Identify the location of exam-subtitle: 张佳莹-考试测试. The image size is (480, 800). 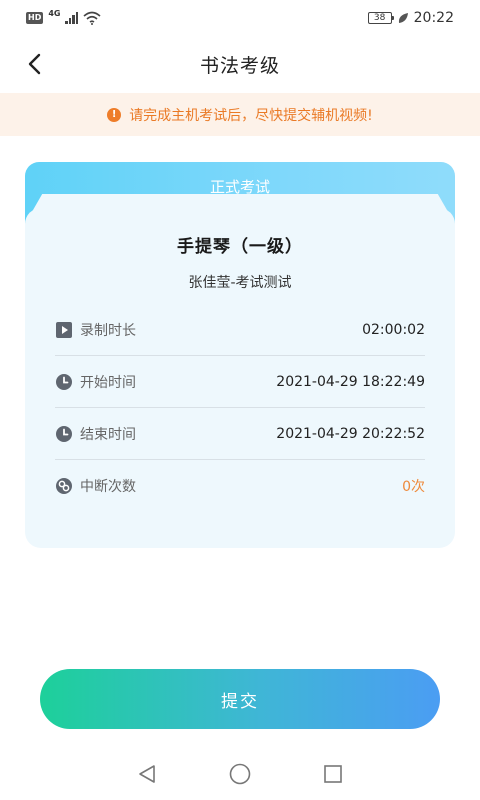
(240, 283).